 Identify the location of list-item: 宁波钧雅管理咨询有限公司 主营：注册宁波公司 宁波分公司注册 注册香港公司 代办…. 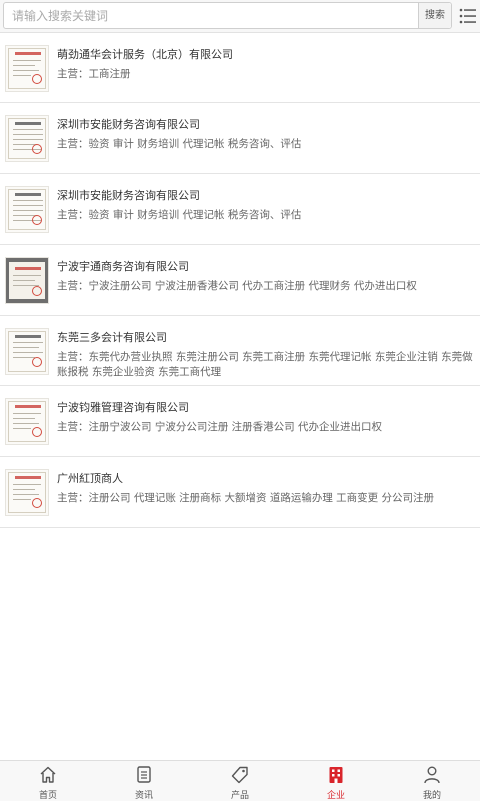
(240, 421).